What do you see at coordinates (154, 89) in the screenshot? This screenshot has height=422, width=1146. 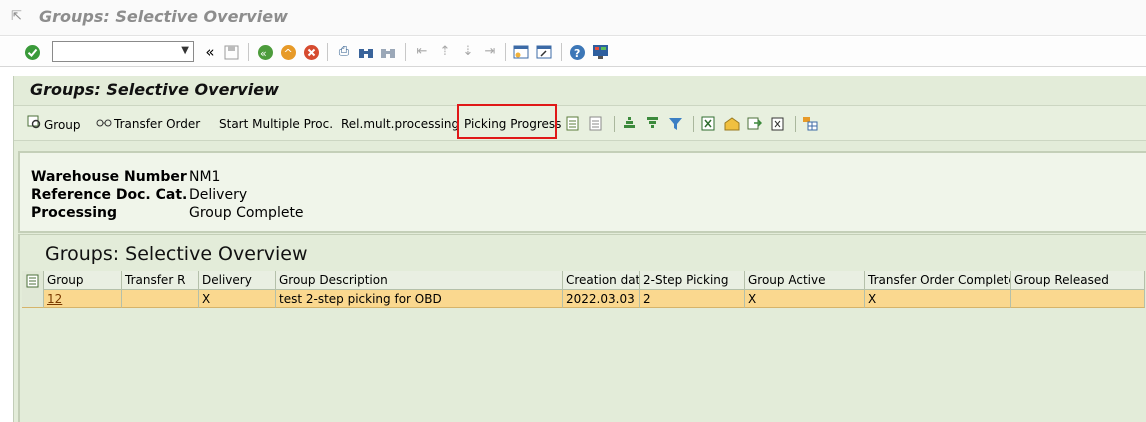 I see `screen-title: Groups: Selective Overview` at bounding box center [154, 89].